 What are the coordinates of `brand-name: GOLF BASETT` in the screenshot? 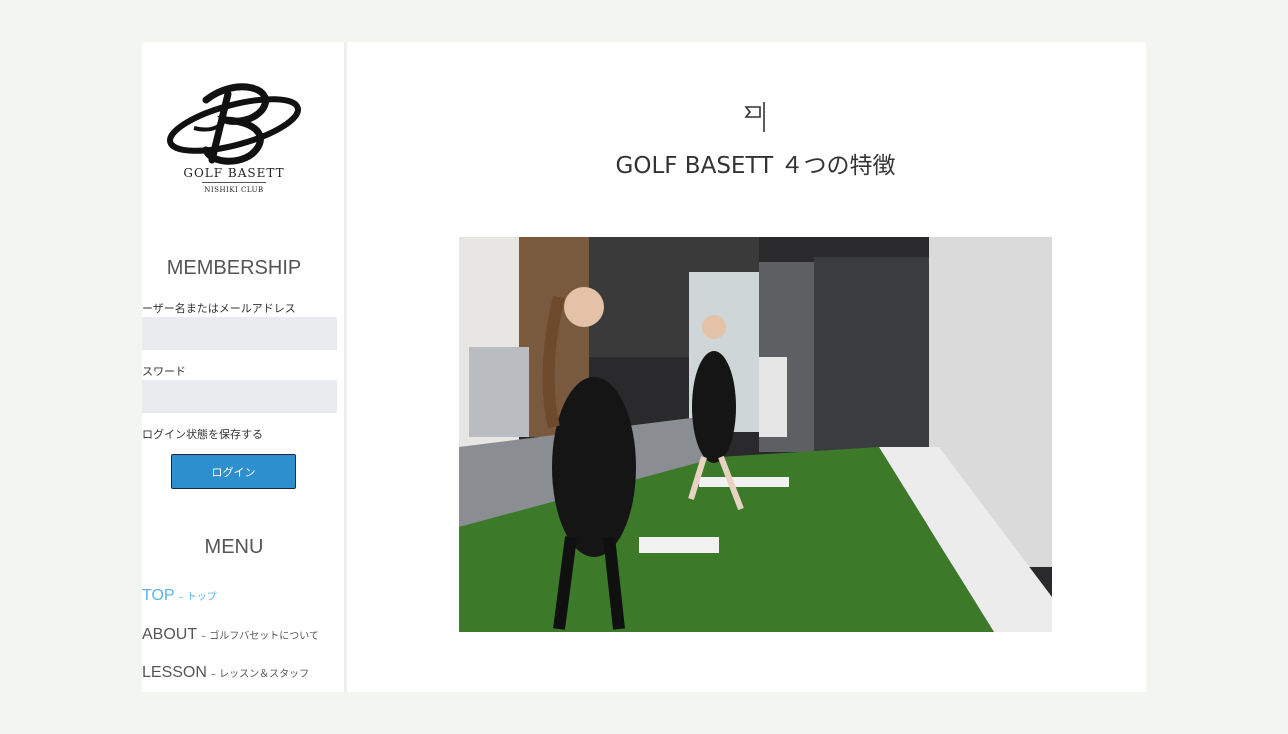 It's located at (234, 173).